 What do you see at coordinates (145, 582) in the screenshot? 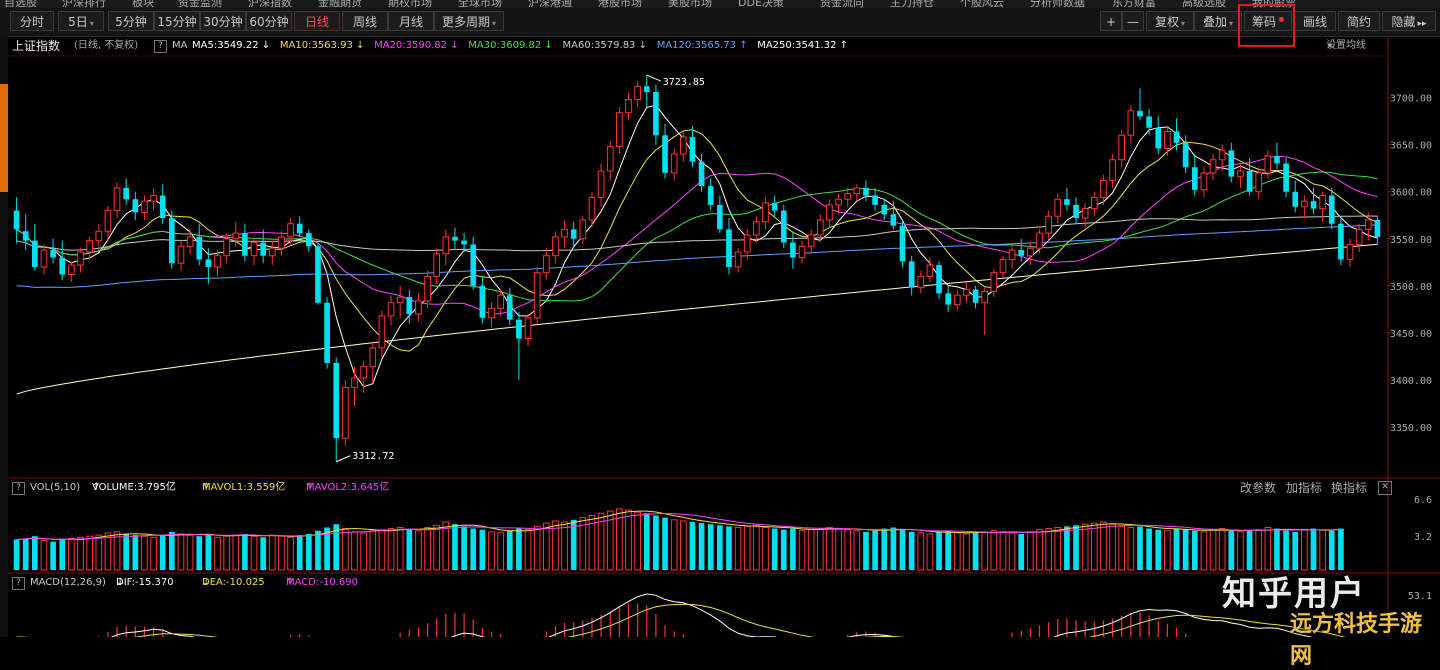
I see `dif-text: DIF:-15.370` at bounding box center [145, 582].